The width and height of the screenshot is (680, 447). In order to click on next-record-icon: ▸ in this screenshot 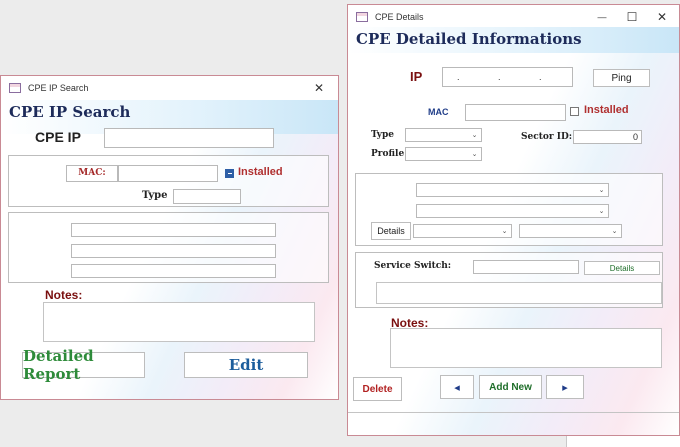, I will do `click(565, 387)`.